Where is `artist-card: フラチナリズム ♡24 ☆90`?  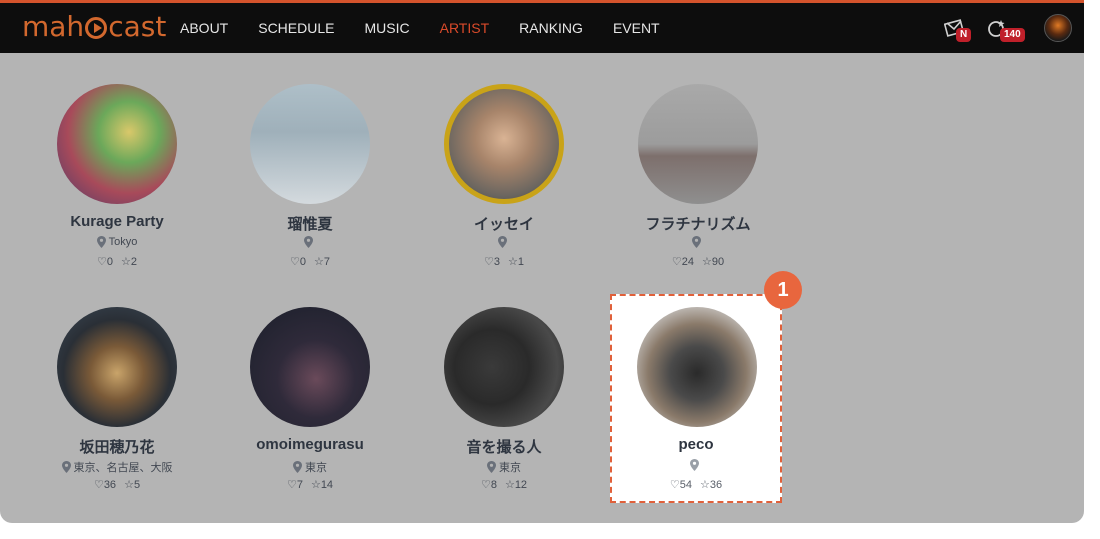
artist-card: フラチナリズム ♡24 ☆90 is located at coordinates (698, 189).